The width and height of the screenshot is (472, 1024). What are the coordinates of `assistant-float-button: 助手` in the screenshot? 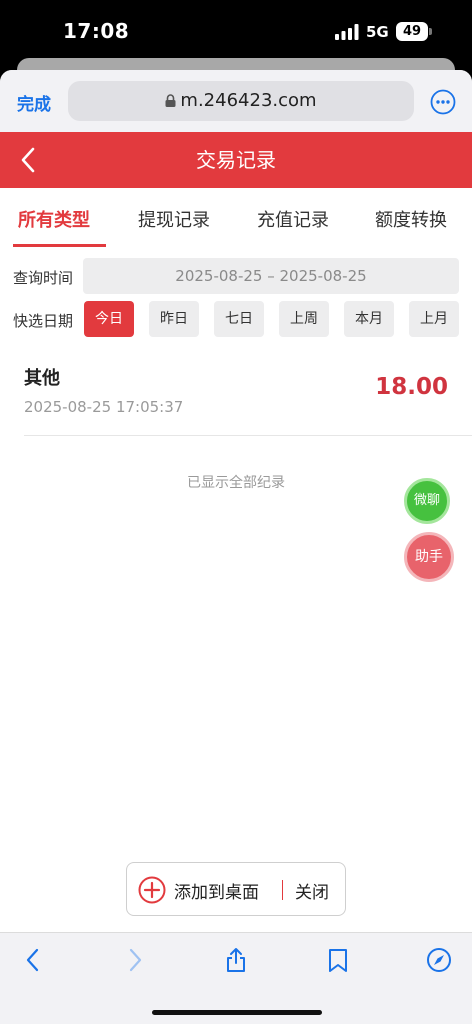 It's located at (429, 557).